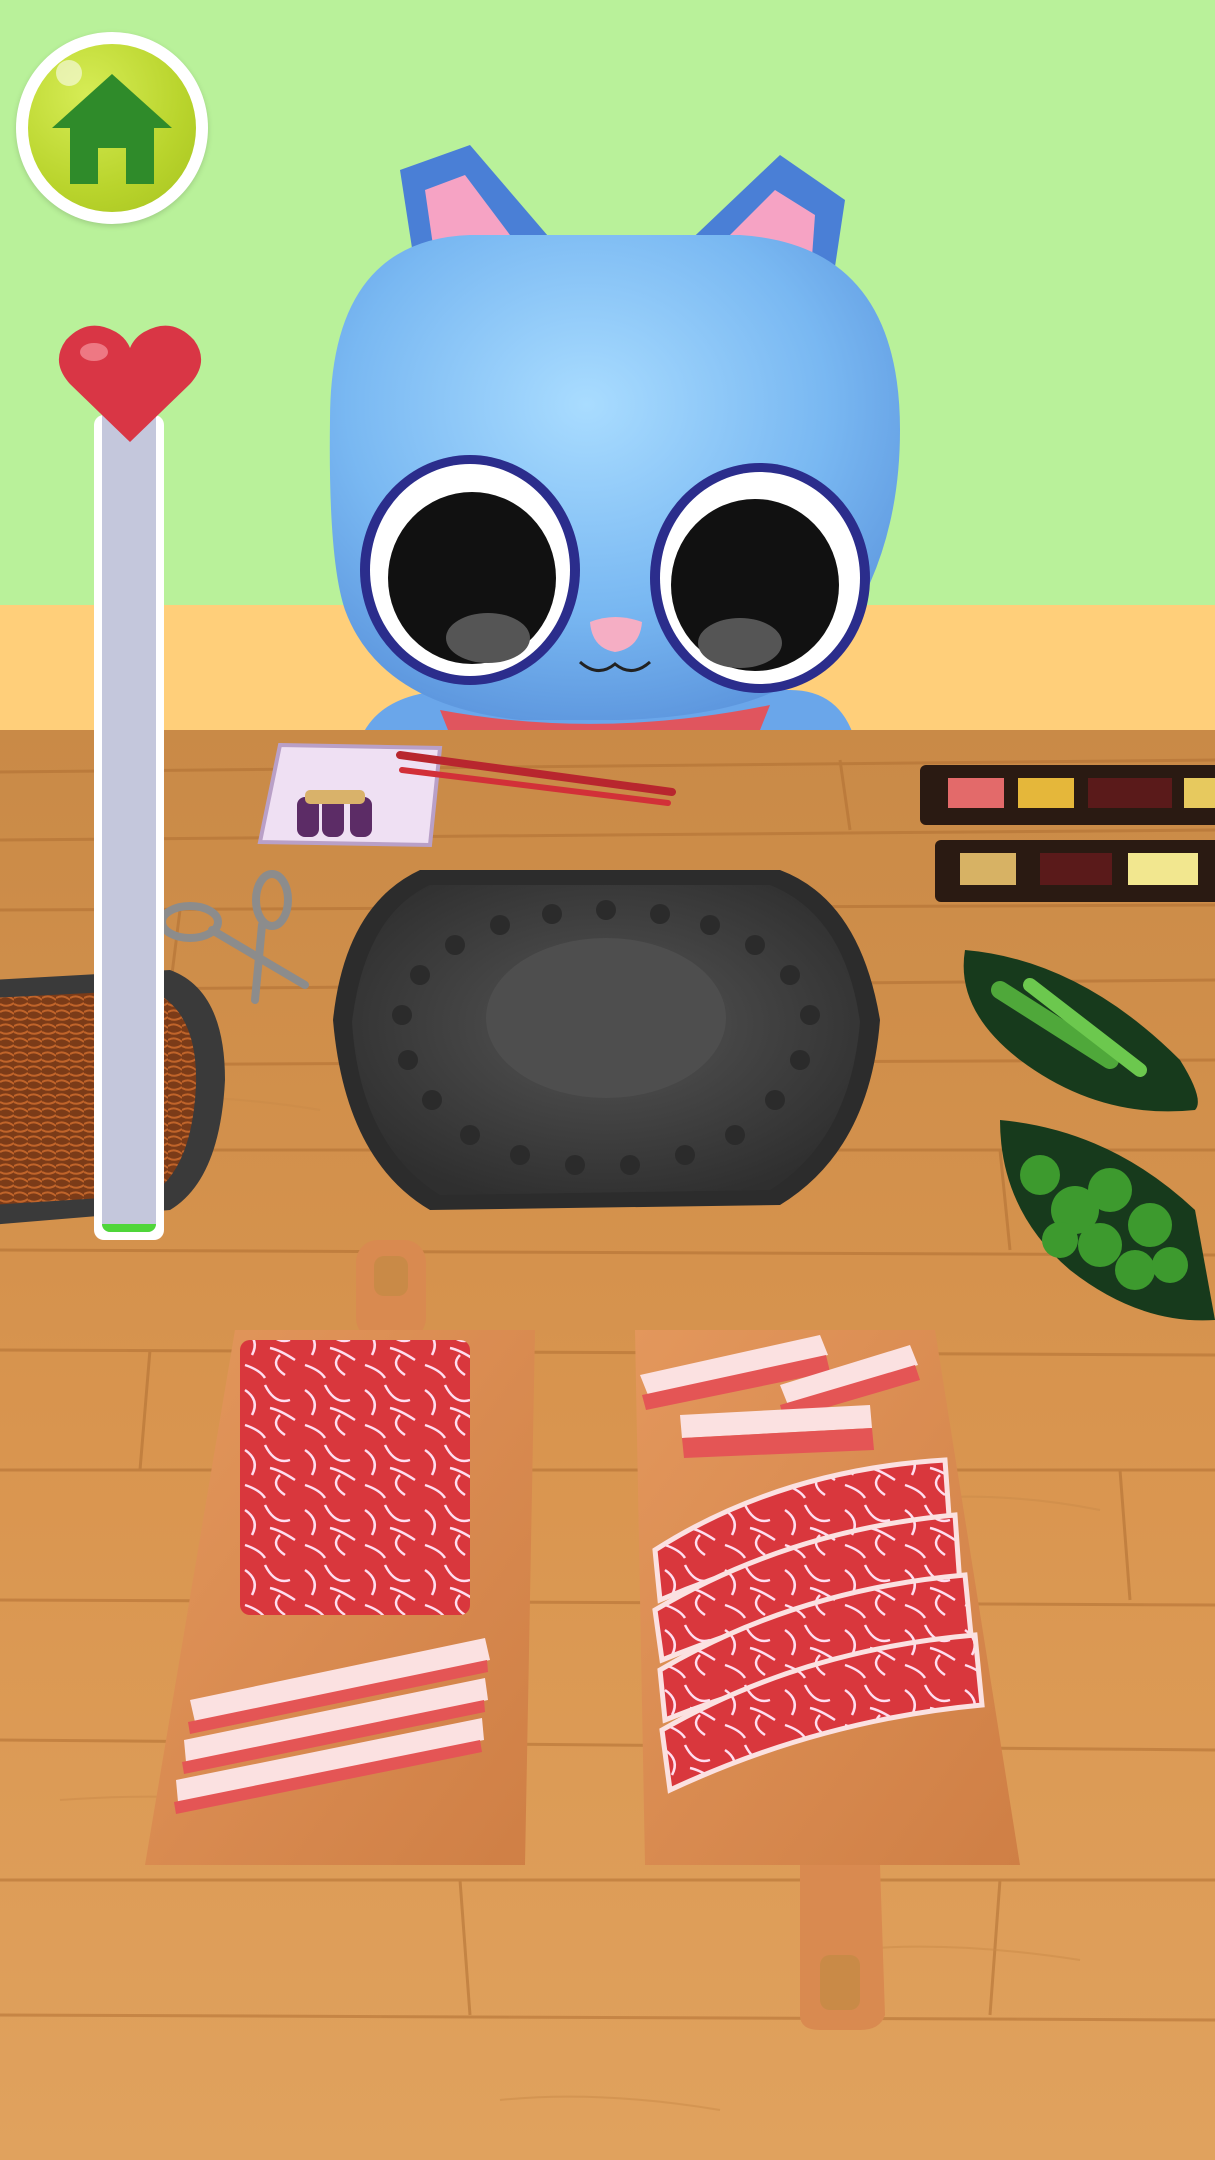 This screenshot has width=1215, height=2160. I want to click on affection-meter-fill, so click(129, 1228).